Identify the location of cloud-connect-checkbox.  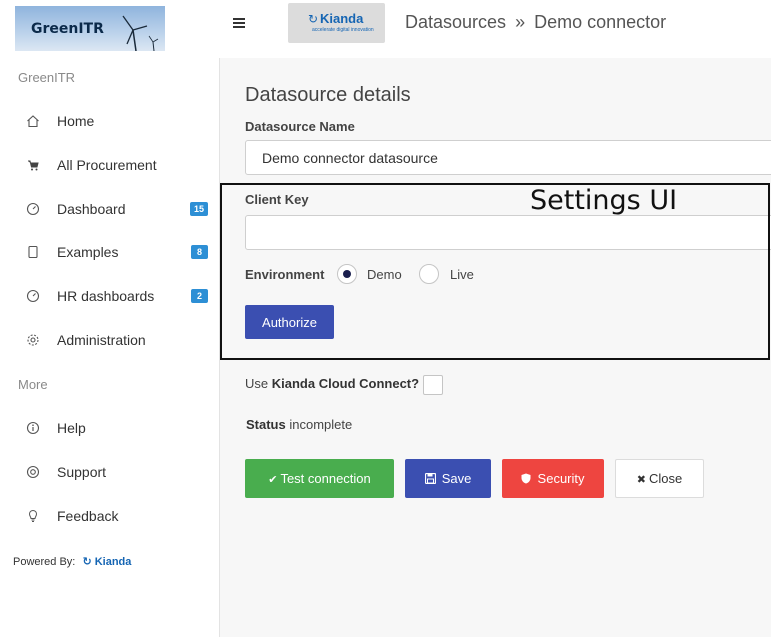
(433, 385).